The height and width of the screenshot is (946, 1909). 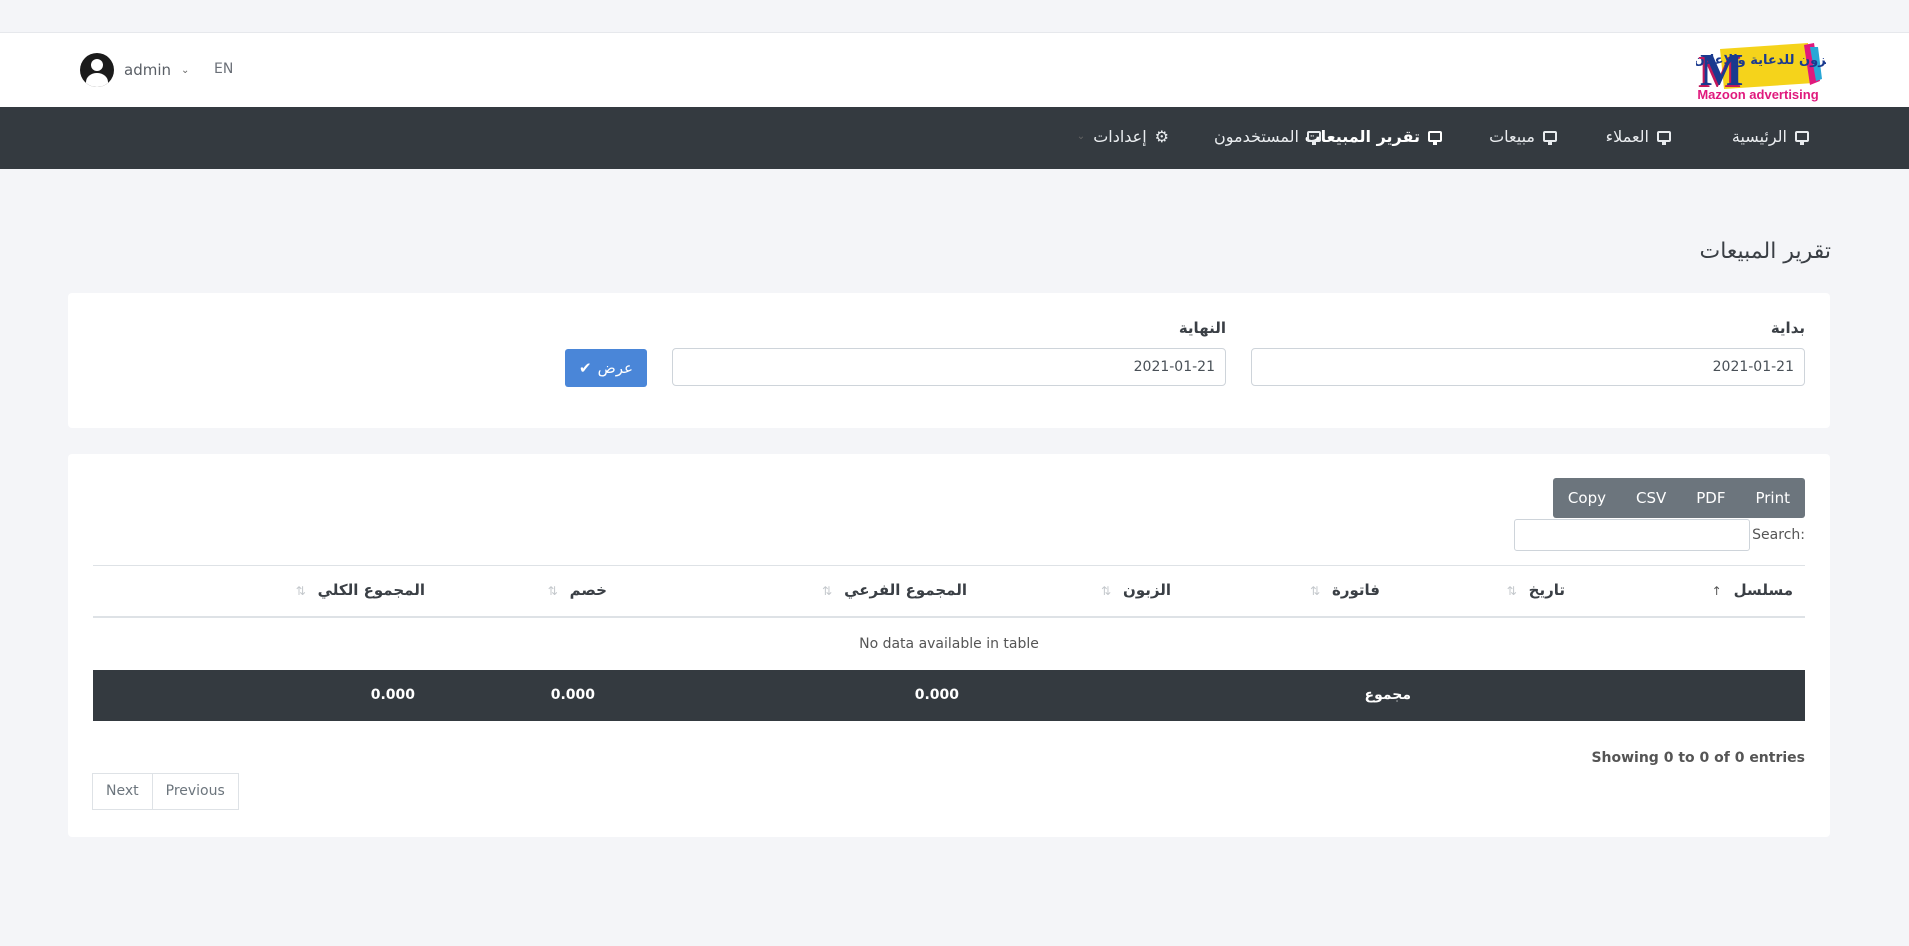 What do you see at coordinates (1752, 590) in the screenshot?
I see `column-header-serial: مسلسل↑` at bounding box center [1752, 590].